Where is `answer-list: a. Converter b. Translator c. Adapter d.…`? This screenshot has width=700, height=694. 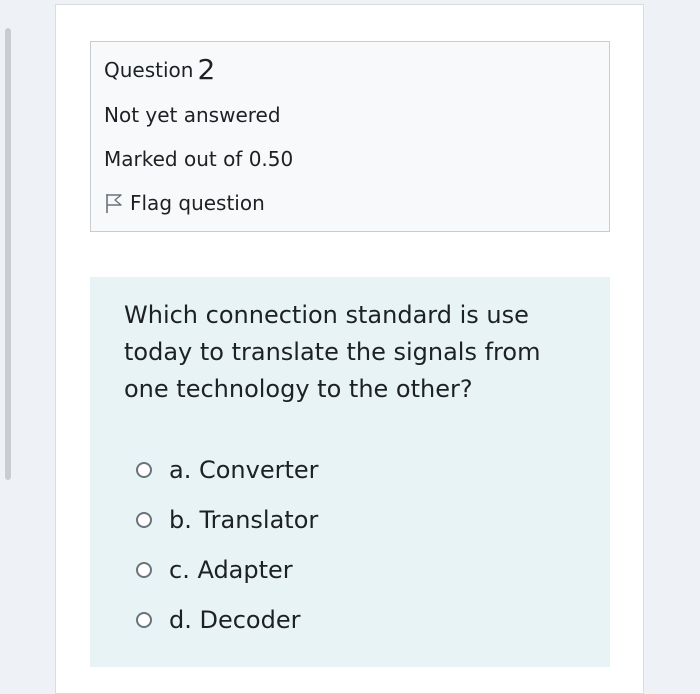
answer-list: a. Converter b. Translator c. Adapter d.… is located at coordinates (227, 545).